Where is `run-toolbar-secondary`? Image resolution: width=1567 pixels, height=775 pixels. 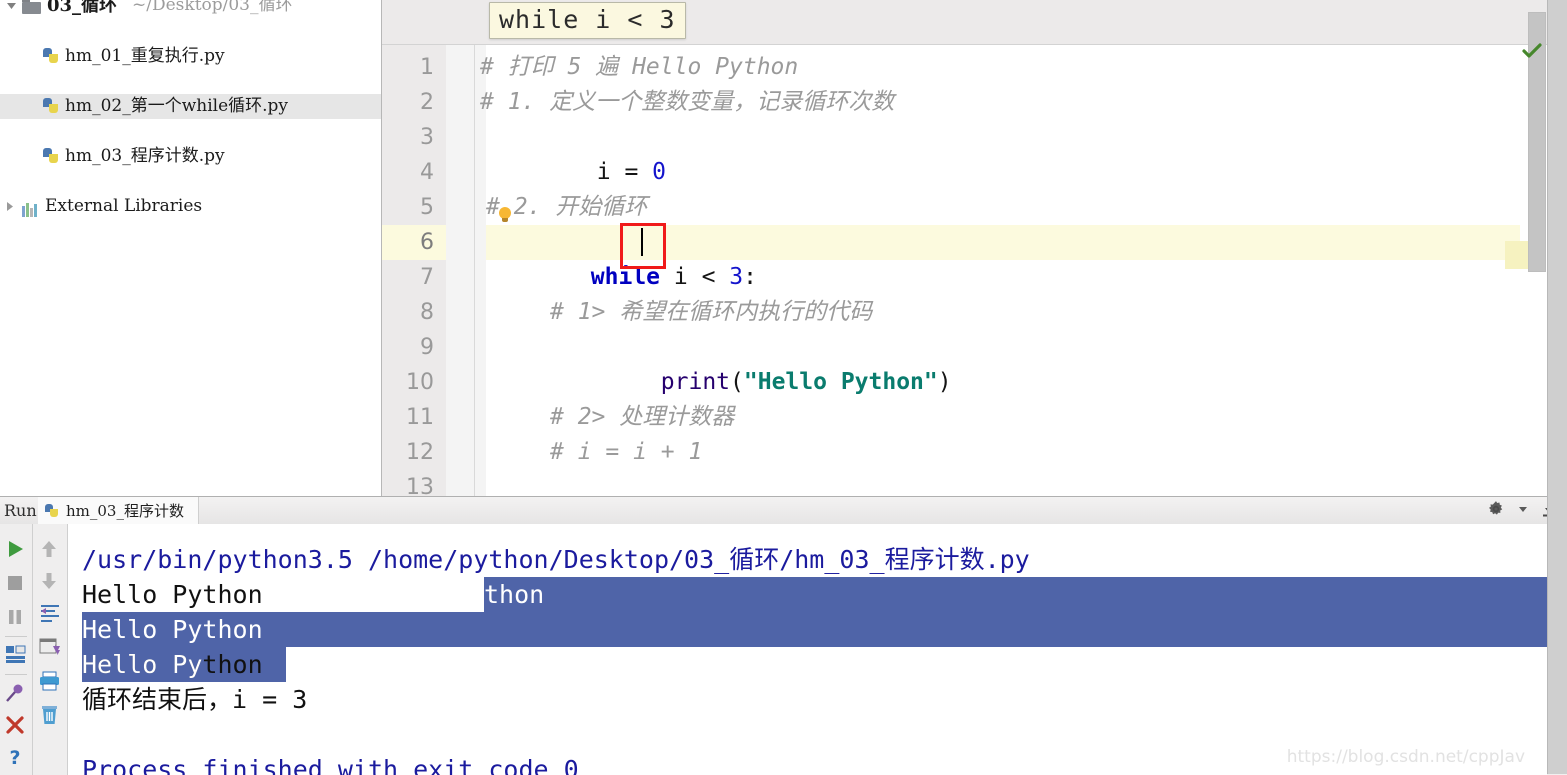
run-toolbar-secondary is located at coordinates (50, 649).